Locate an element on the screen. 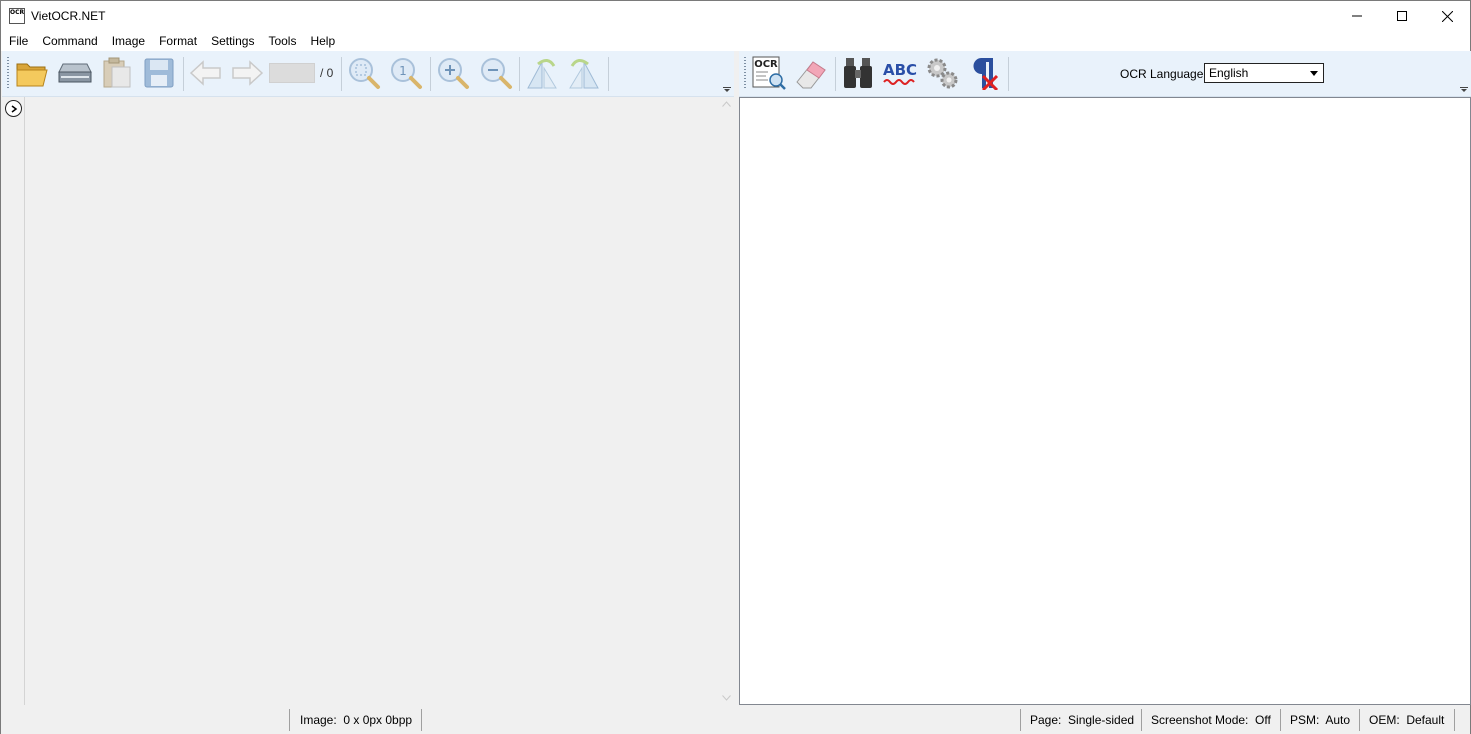 The width and height of the screenshot is (1471, 734). maximize-icon is located at coordinates (1401, 16).